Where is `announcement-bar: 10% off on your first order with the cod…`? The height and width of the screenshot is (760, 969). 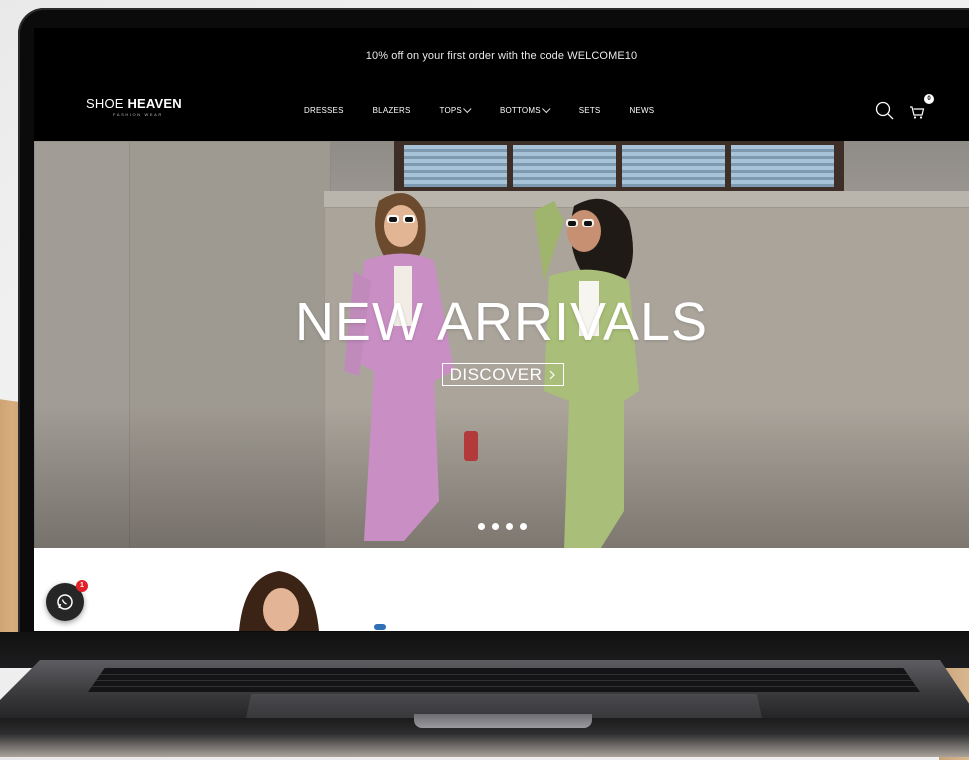
announcement-bar: 10% off on your first order with the cod… is located at coordinates (501, 55).